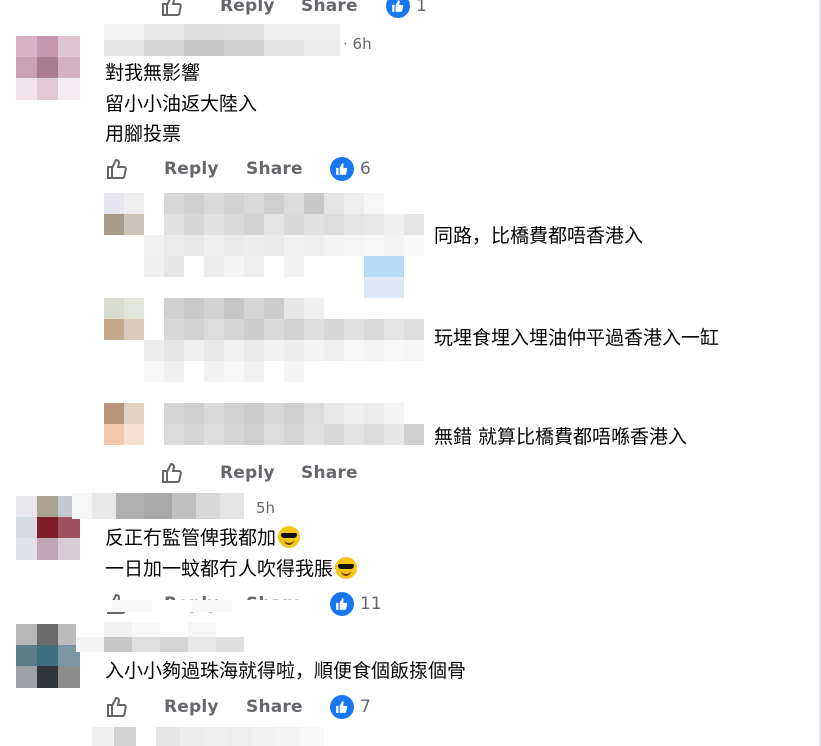 Image resolution: width=821 pixels, height=746 pixels. I want to click on like-count: 7, so click(365, 707).